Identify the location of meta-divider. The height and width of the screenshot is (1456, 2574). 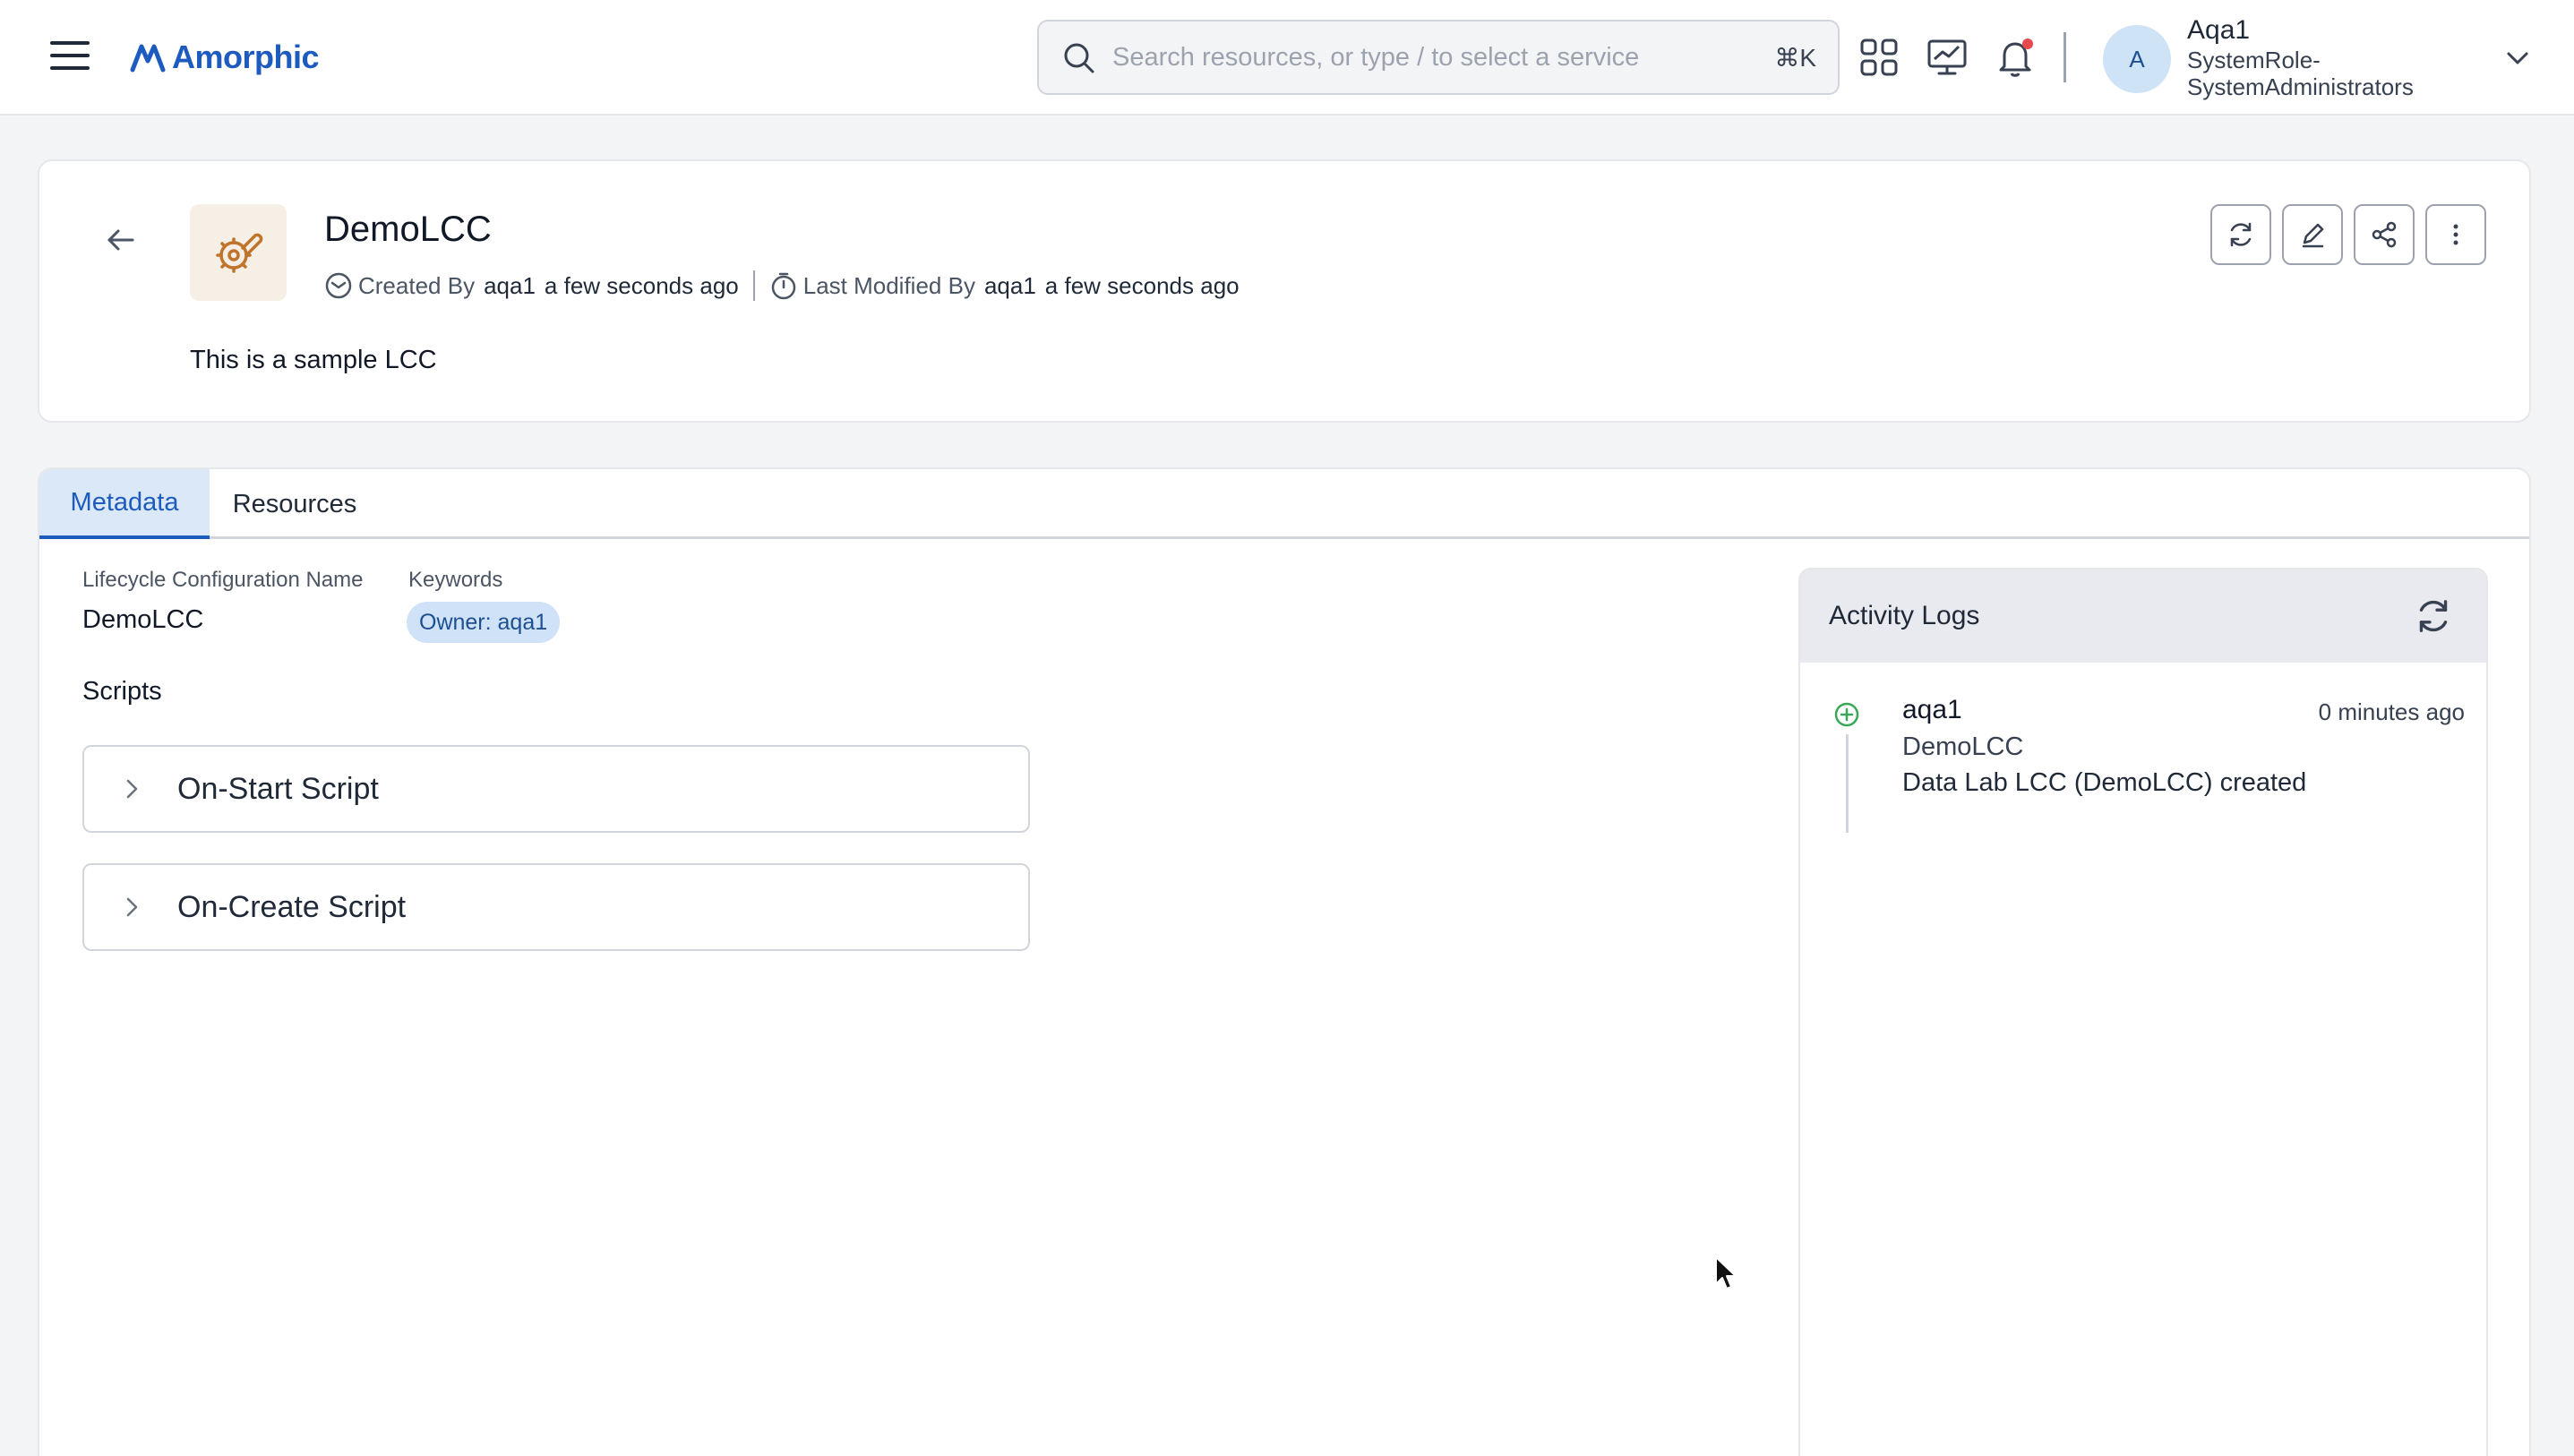
(753, 285).